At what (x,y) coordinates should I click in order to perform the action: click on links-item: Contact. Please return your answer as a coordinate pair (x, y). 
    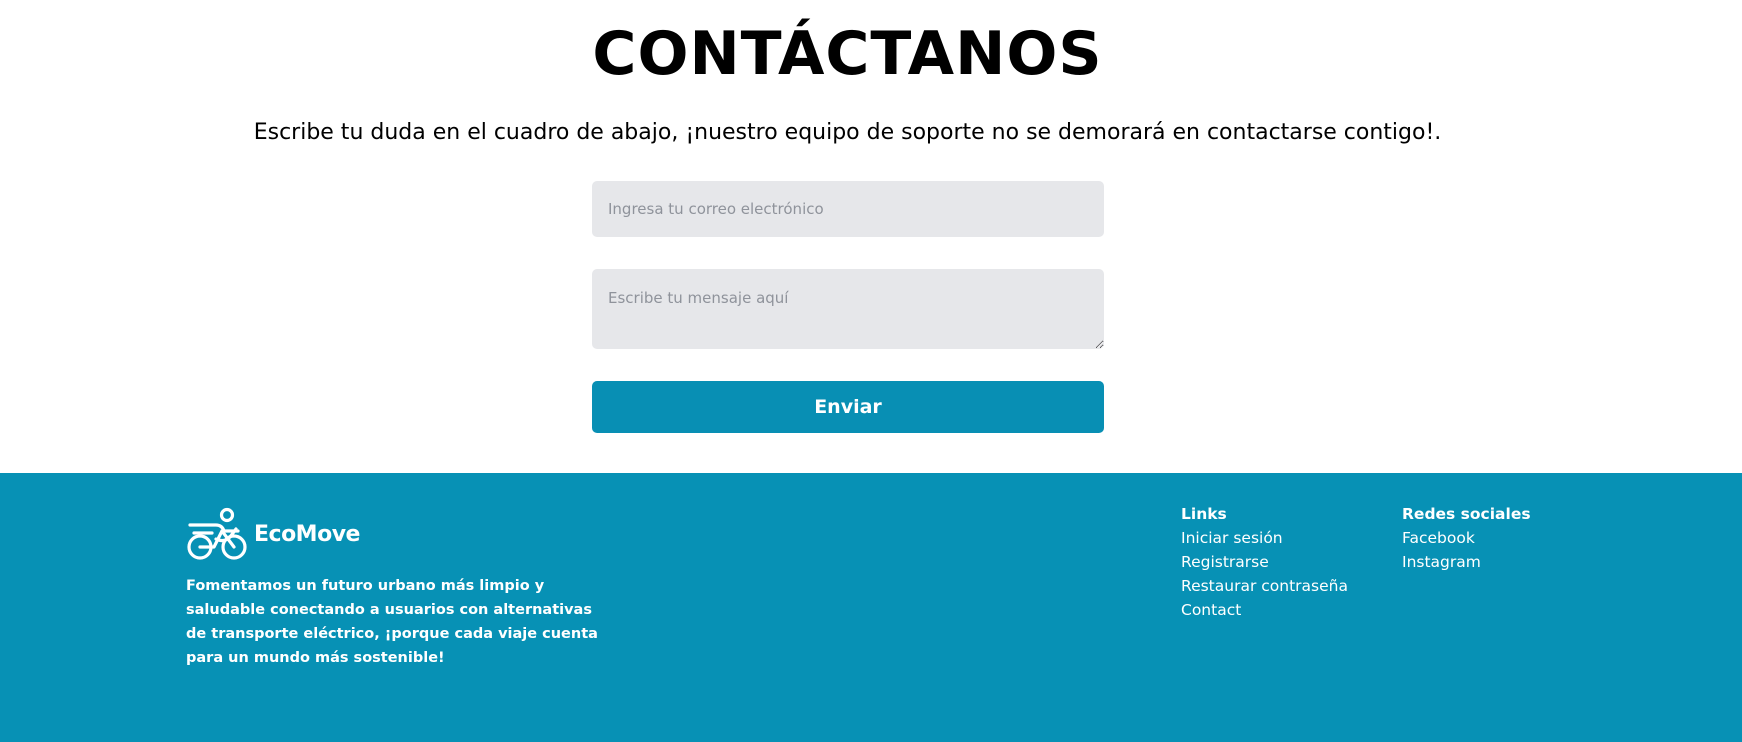
    Looking at the image, I should click on (1264, 610).